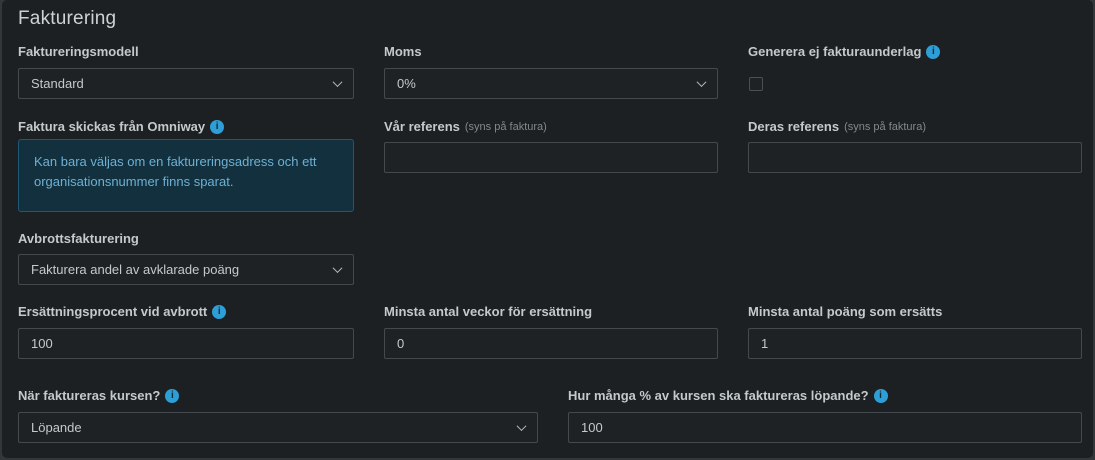  I want to click on var-referens-label: Vår referens (syns på faktura), so click(465, 126).